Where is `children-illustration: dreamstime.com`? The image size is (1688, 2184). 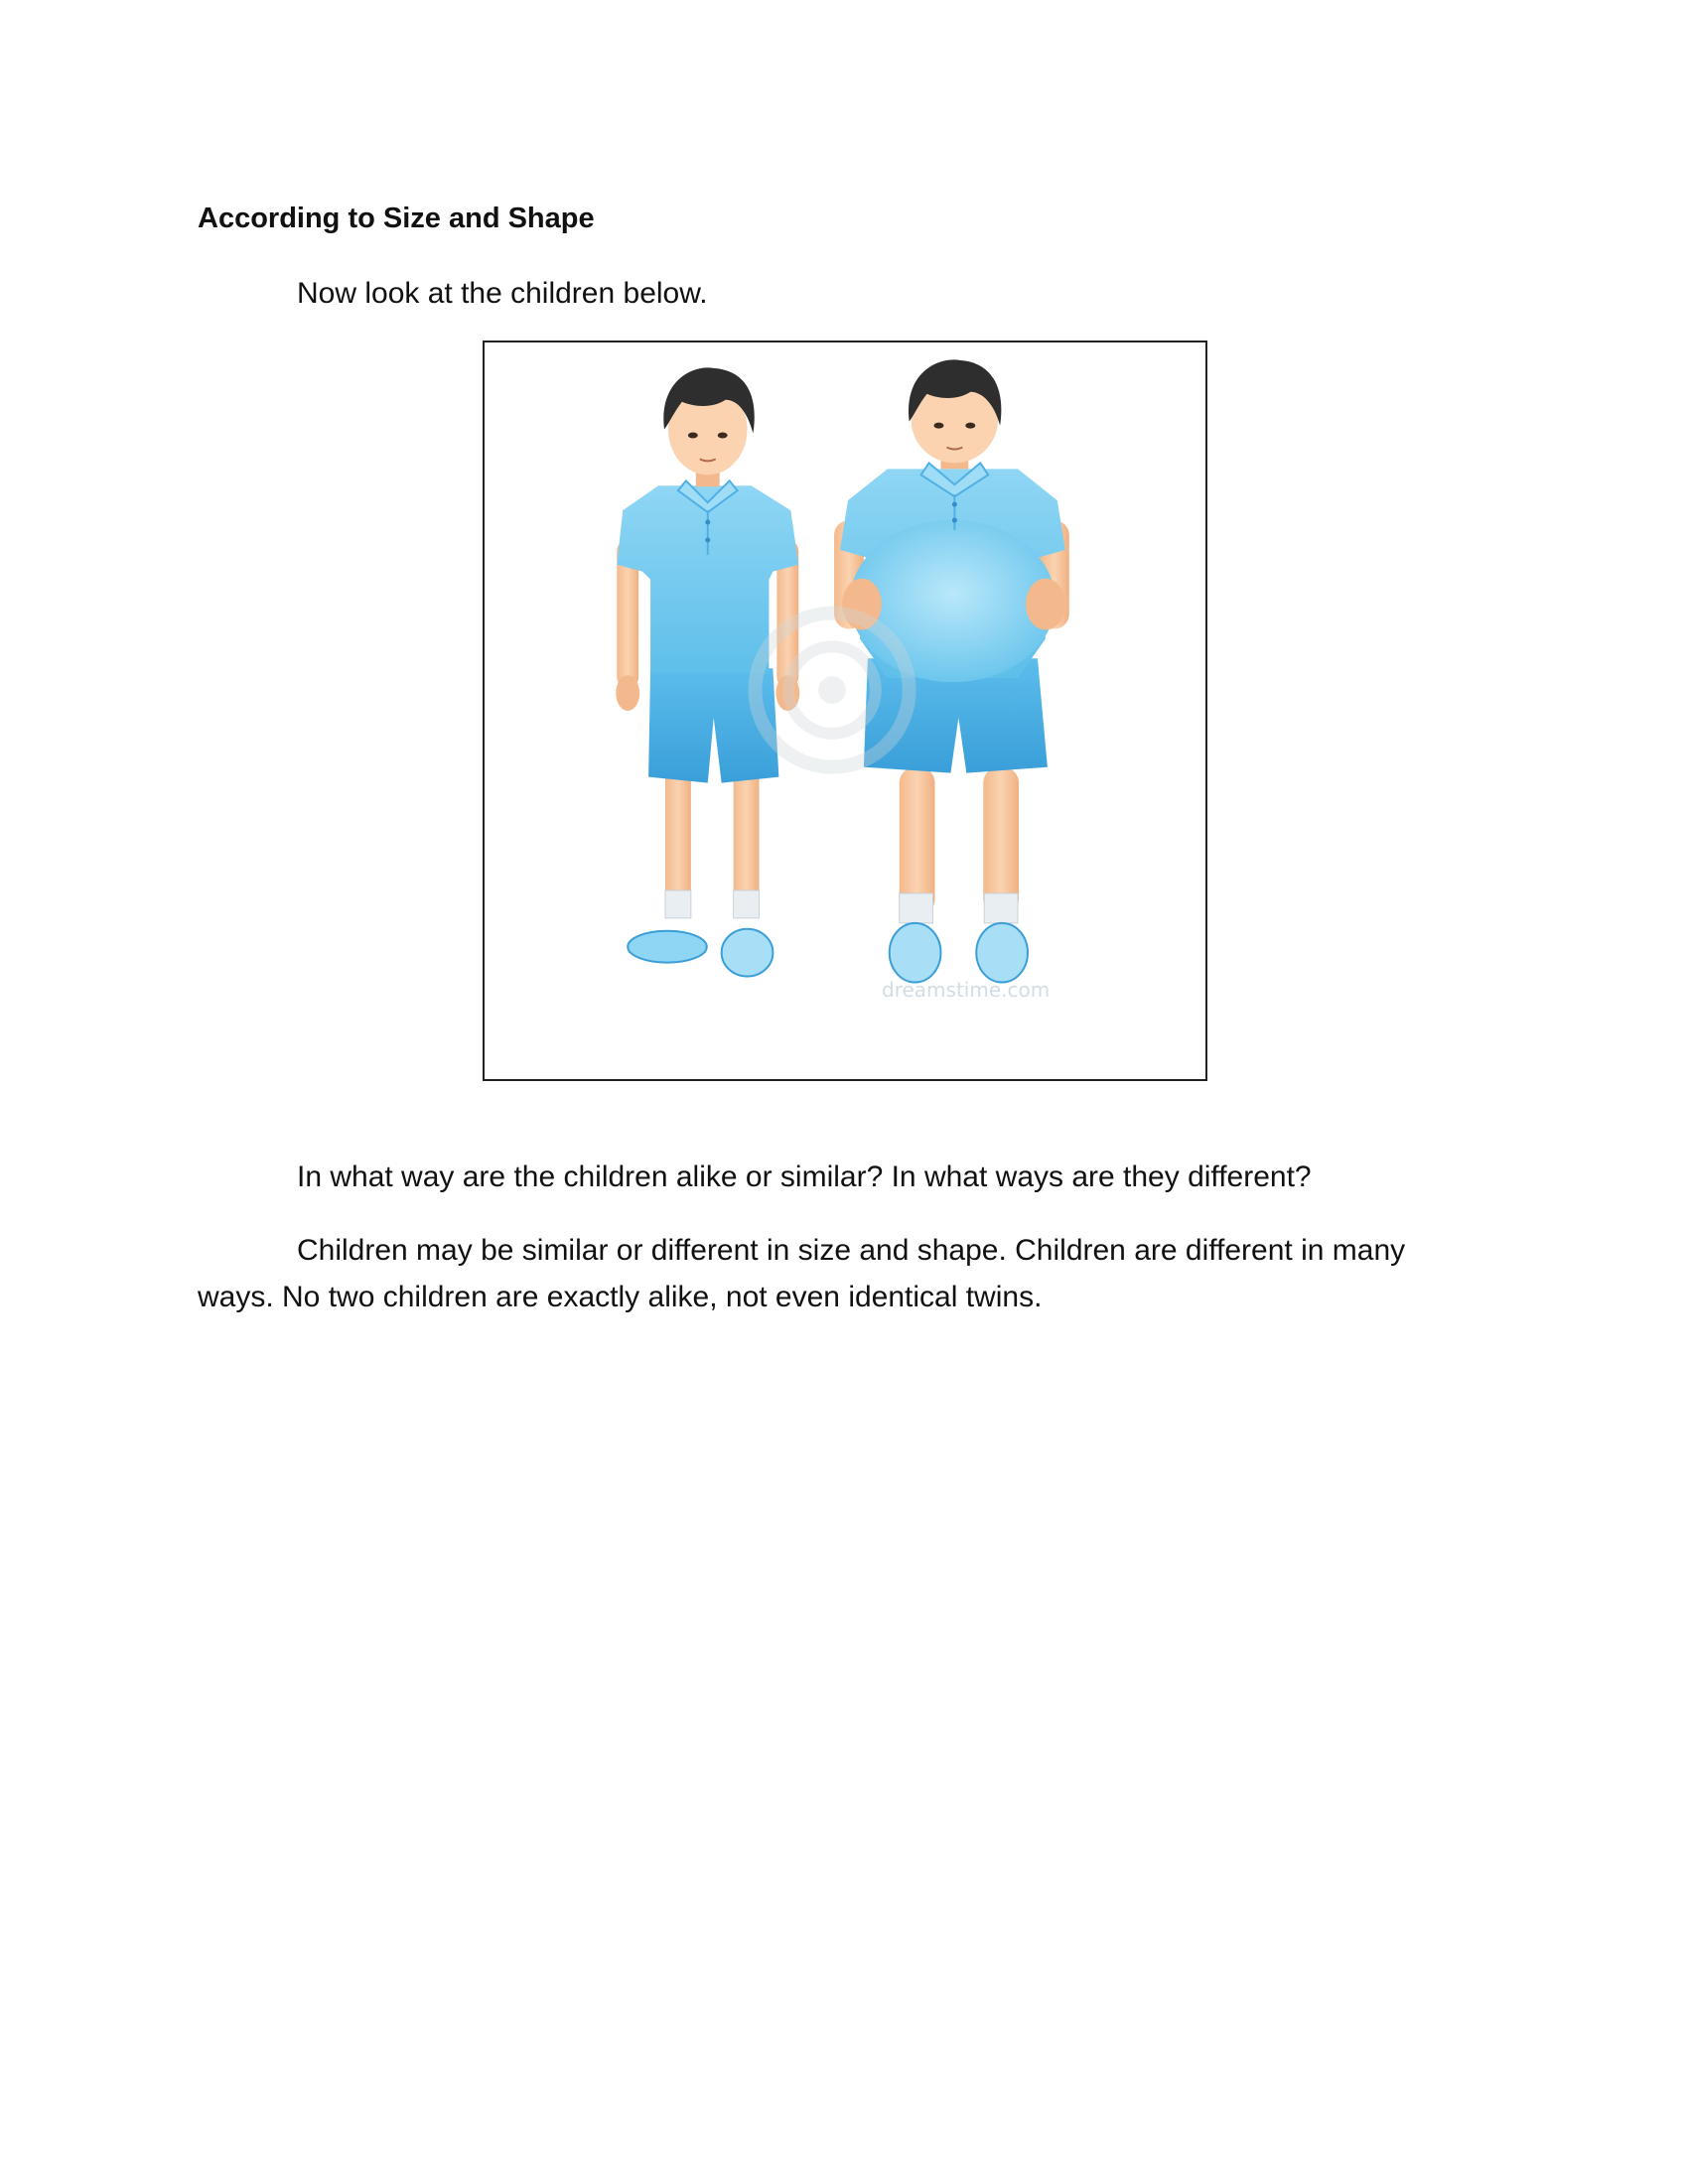 children-illustration: dreamstime.com is located at coordinates (845, 711).